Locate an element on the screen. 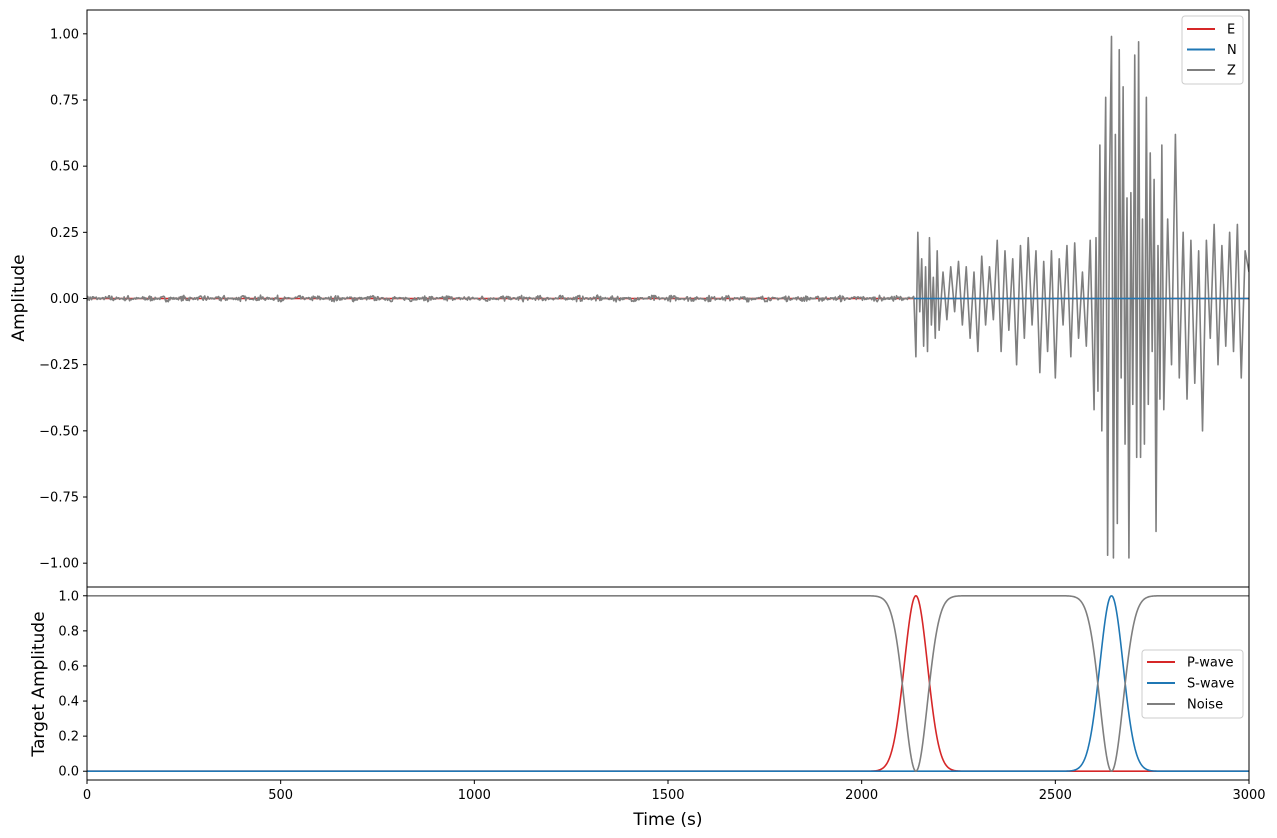  x-tick-label: 0 is located at coordinates (87, 795).